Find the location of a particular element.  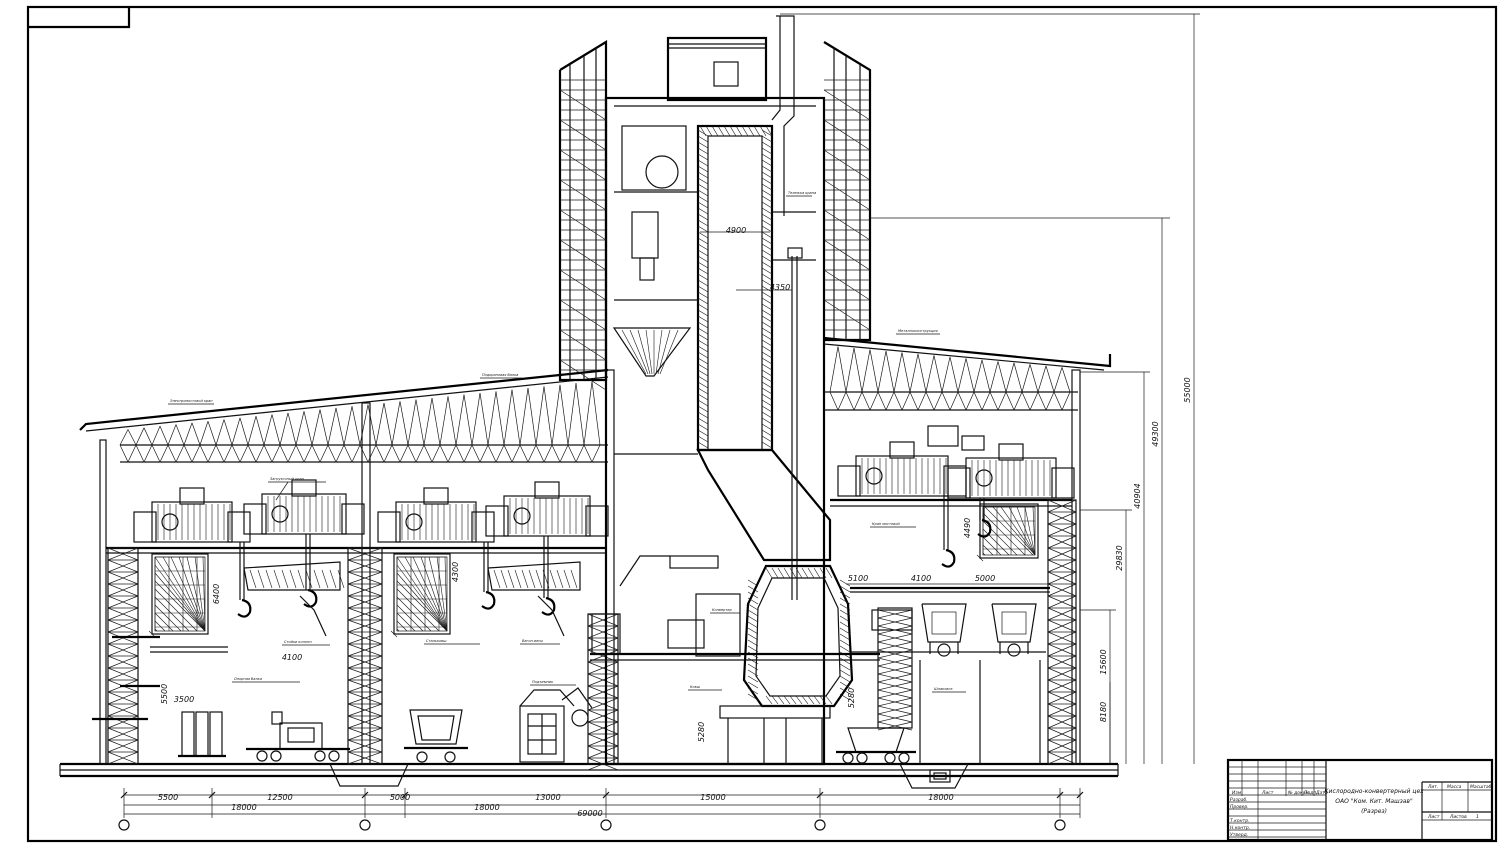

dim-bottom-span-3: 18000 is located at coordinates (940, 797).